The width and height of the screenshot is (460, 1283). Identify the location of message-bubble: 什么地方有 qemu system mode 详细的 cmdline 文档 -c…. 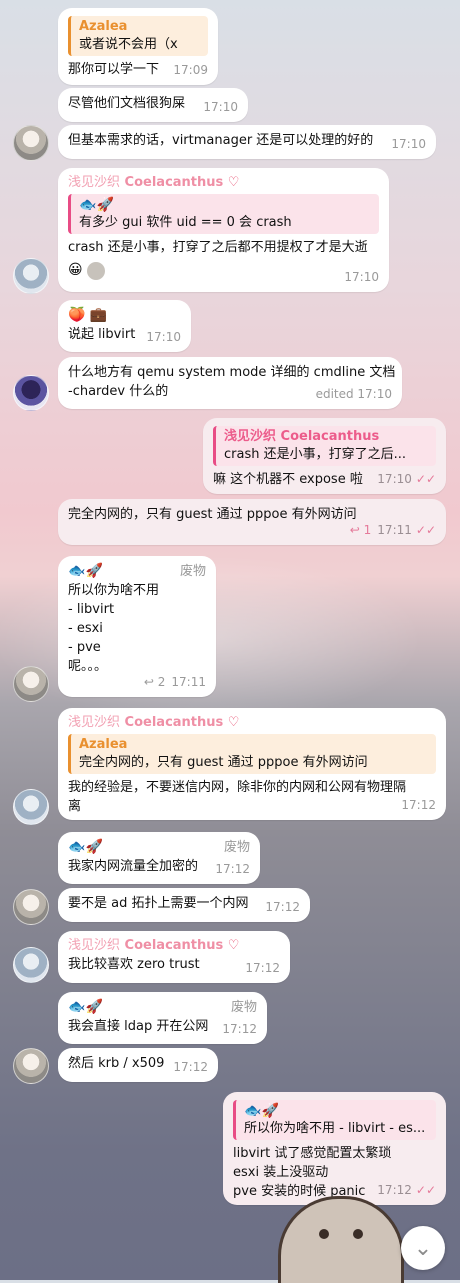
(230, 383).